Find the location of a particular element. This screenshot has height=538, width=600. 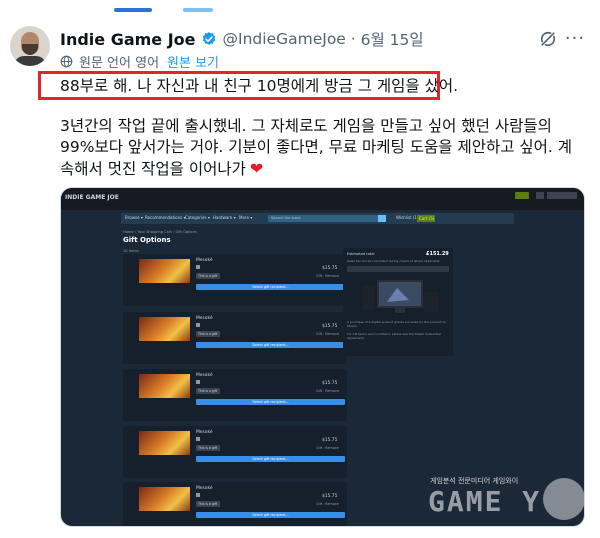

translation-notice: 원문 언어 영어 원본 보기 is located at coordinates (139, 61).